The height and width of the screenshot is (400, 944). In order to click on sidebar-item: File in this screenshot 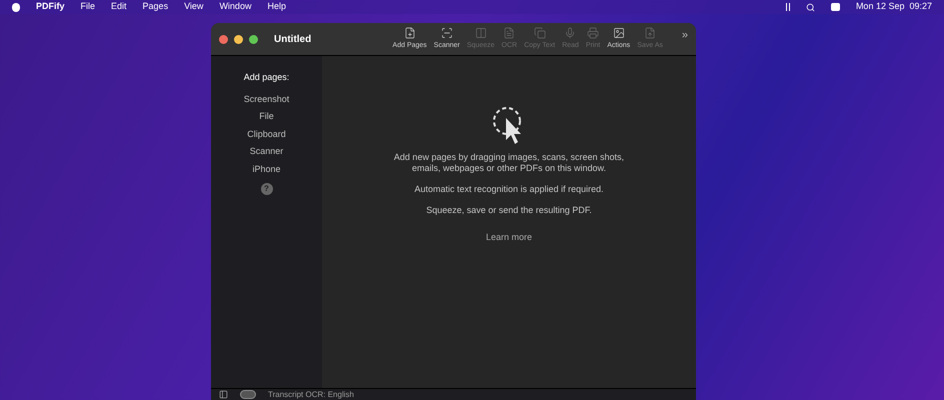, I will do `click(266, 119)`.